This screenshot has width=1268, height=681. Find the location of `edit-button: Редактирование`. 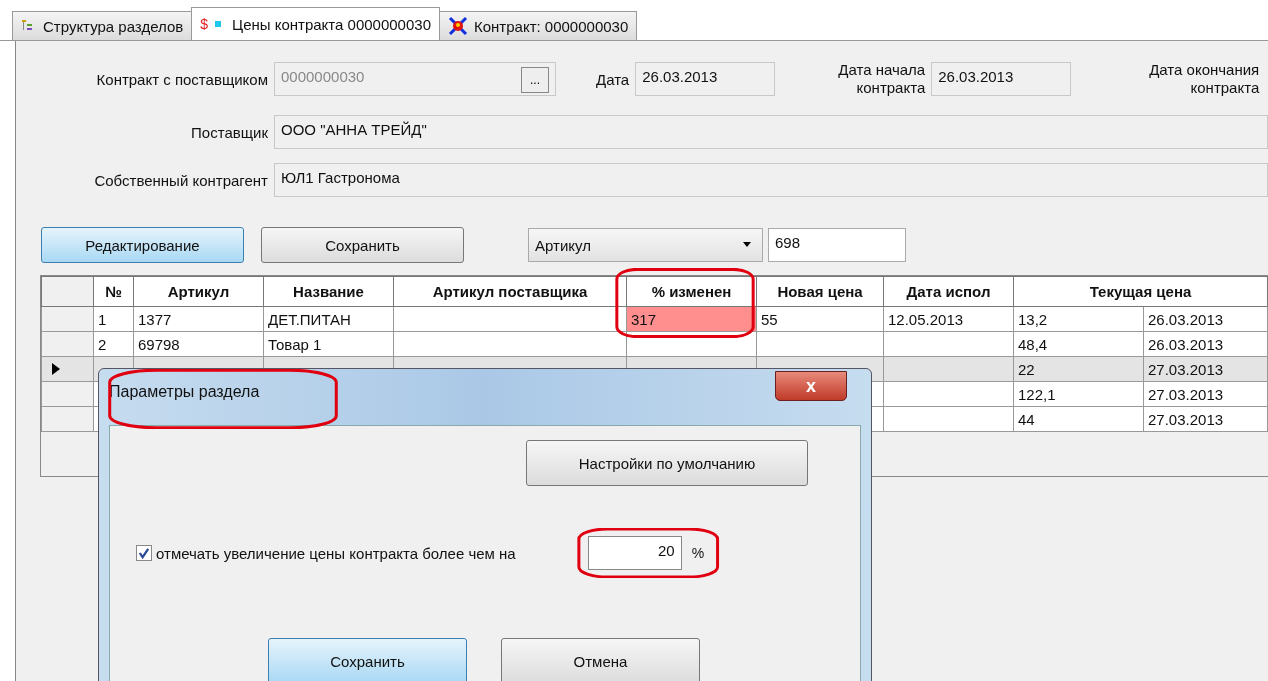

edit-button: Редактирование is located at coordinates (142, 245).